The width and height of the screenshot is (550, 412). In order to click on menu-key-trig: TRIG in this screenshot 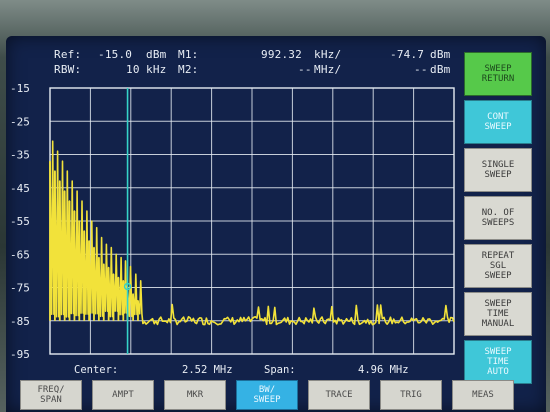, I will do `click(411, 395)`.